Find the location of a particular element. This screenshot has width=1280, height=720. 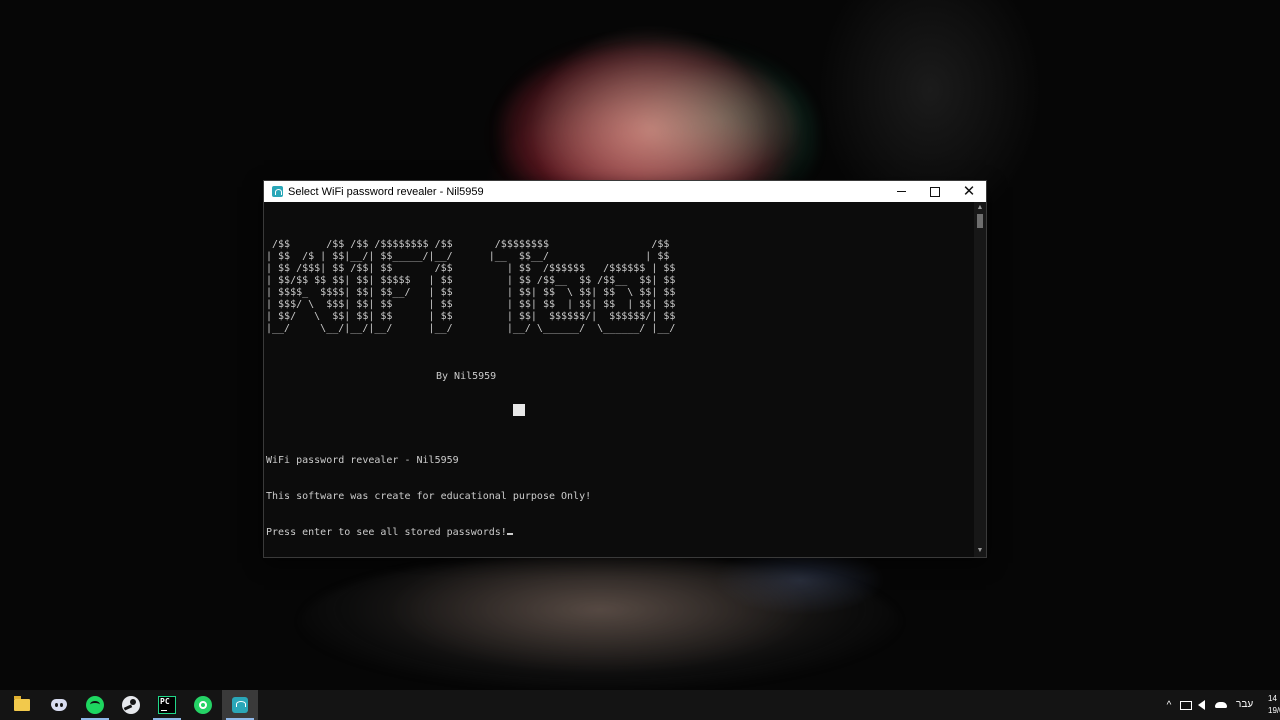

taskbar-file-explorer is located at coordinates (22, 705).